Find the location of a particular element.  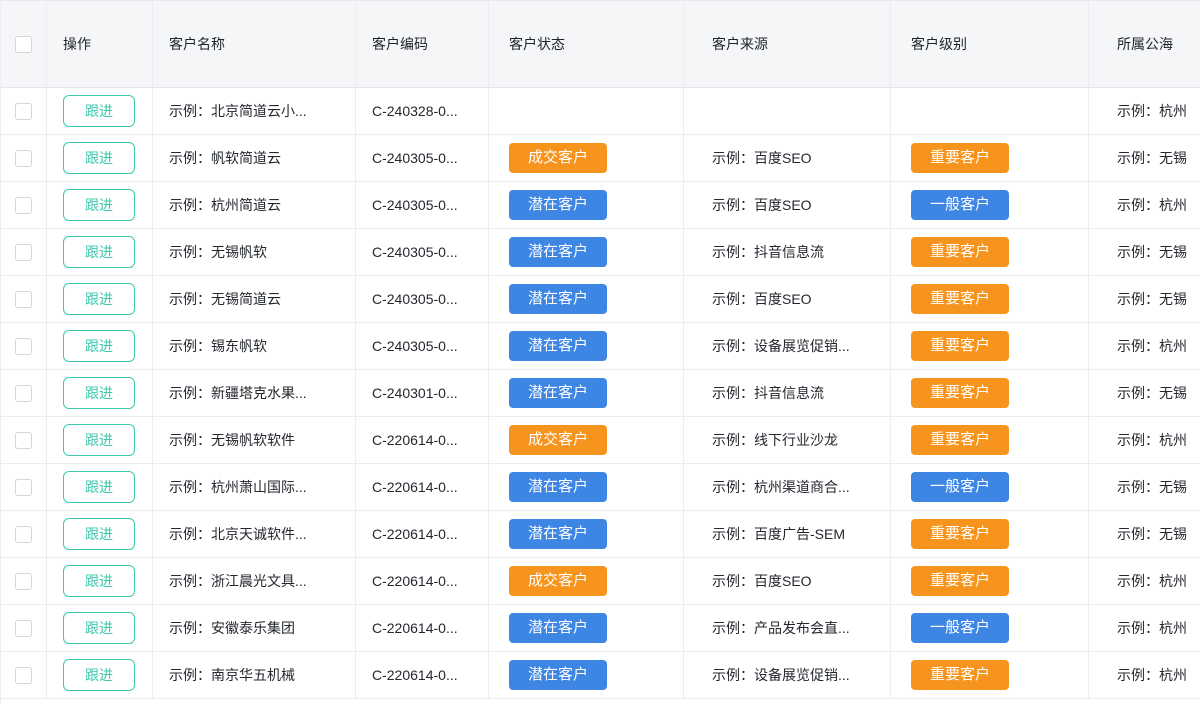

customer-name: 示例：无锡帆软 is located at coordinates (218, 252).